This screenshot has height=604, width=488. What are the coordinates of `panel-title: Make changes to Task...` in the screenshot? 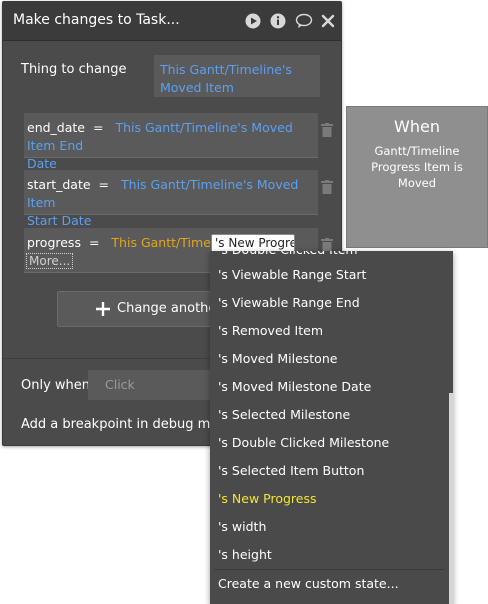 It's located at (96, 20).